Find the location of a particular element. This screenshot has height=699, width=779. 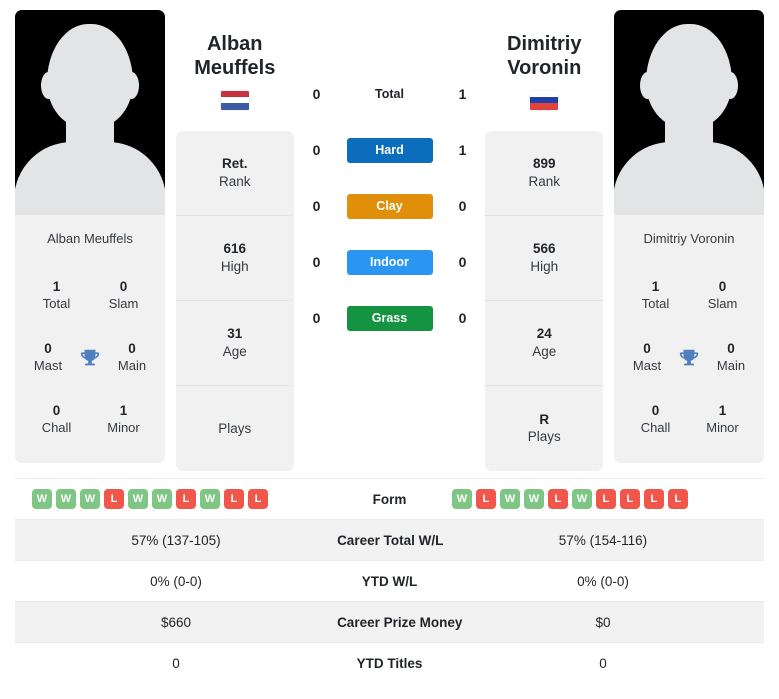

right-player-rank-card: 899 Rank 566 High 24 Age R Plays is located at coordinates (544, 300).